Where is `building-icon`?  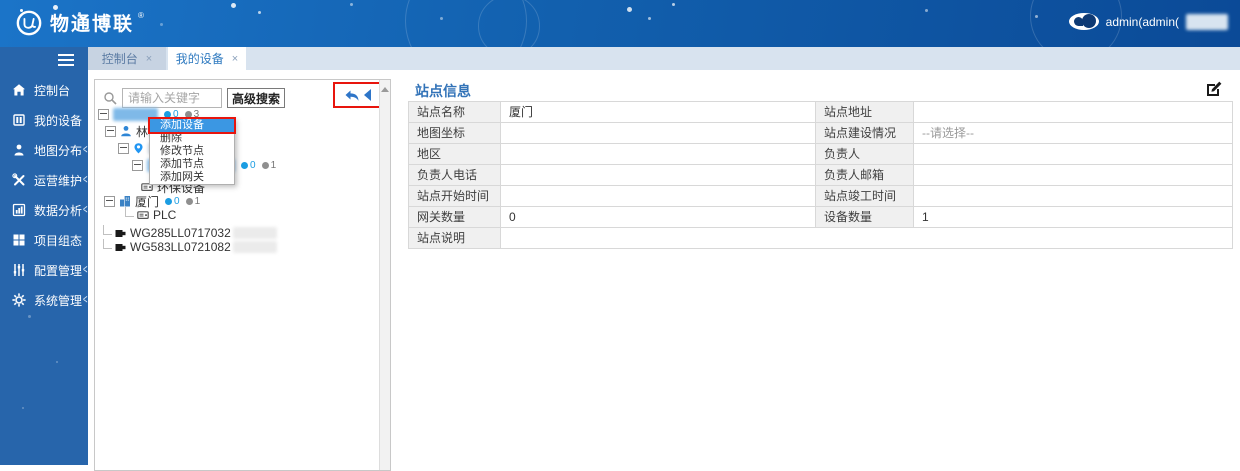 building-icon is located at coordinates (125, 201).